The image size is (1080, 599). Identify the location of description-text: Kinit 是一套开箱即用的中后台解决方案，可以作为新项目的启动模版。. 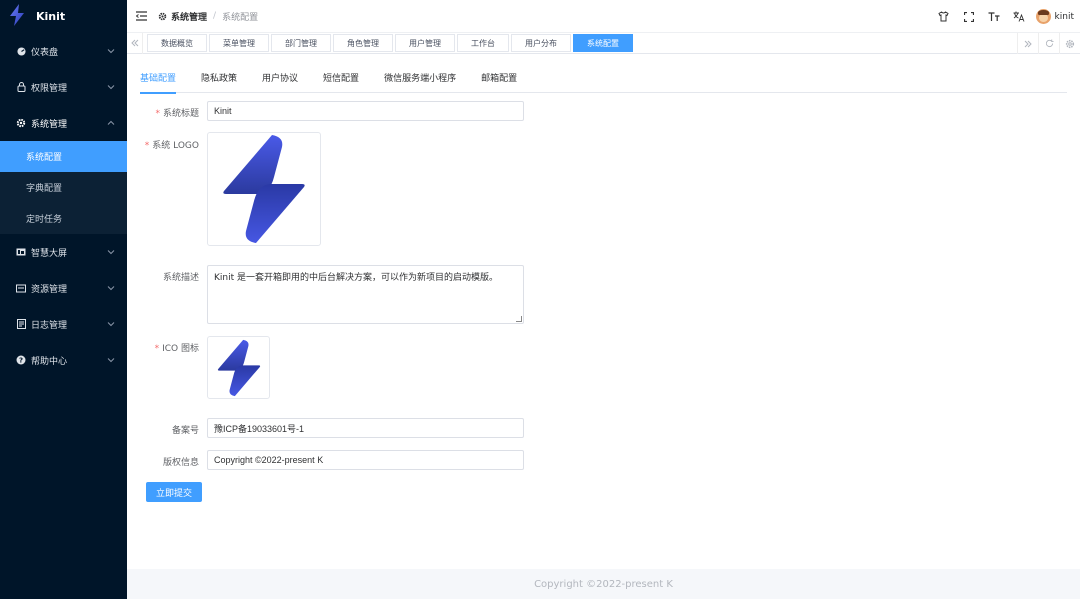
(356, 278).